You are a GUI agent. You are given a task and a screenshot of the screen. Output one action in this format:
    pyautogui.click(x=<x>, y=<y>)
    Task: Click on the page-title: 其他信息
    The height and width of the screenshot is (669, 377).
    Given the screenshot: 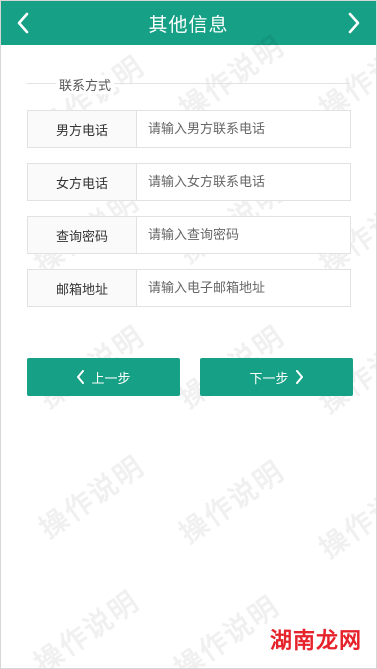 What is the action you would take?
    pyautogui.click(x=188, y=24)
    